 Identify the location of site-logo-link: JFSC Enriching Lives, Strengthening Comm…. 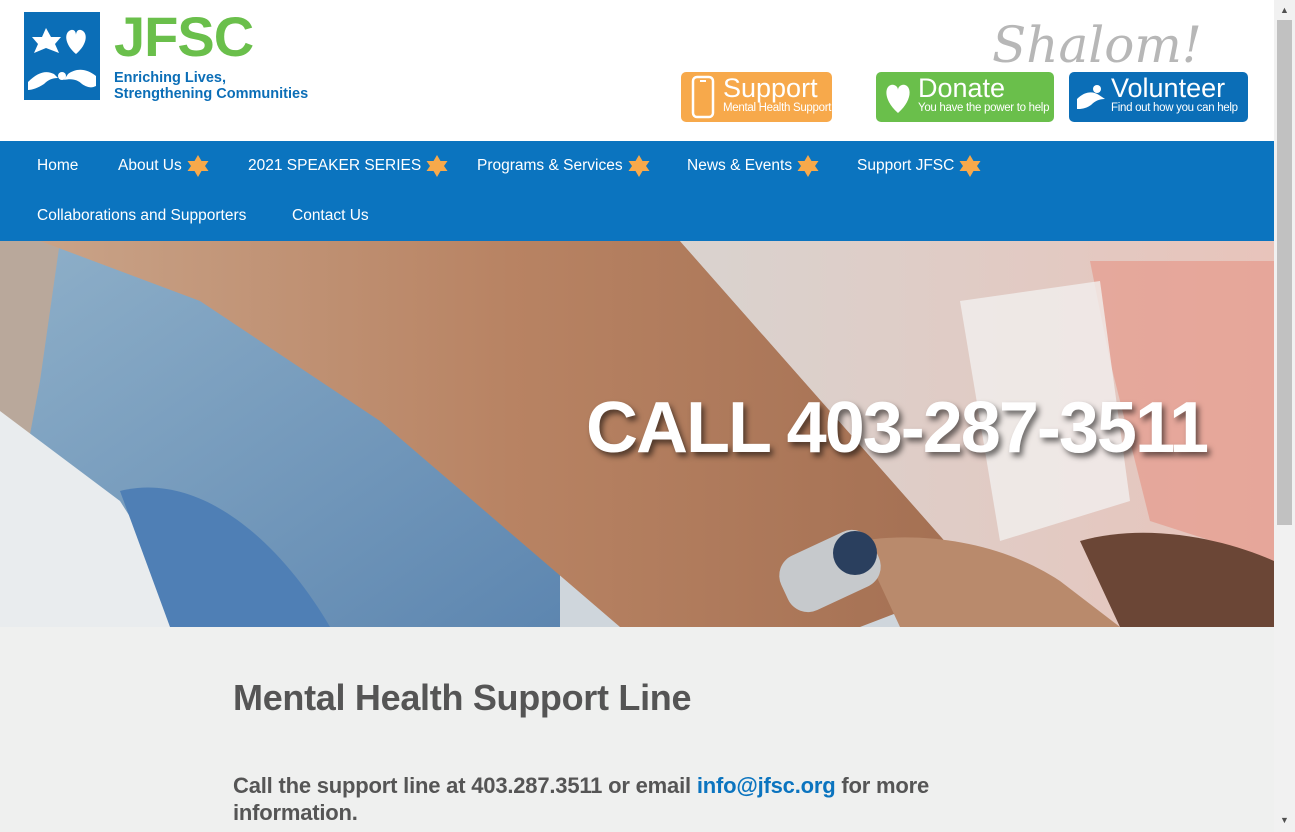
(174, 54).